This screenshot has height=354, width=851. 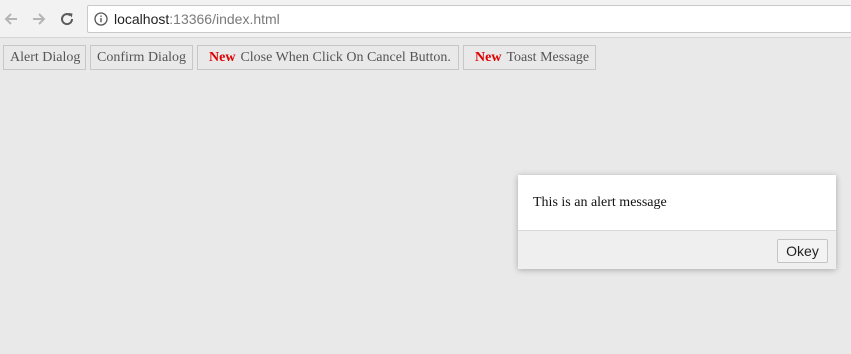 I want to click on url-text: localhost:13366/index.html, so click(x=197, y=19).